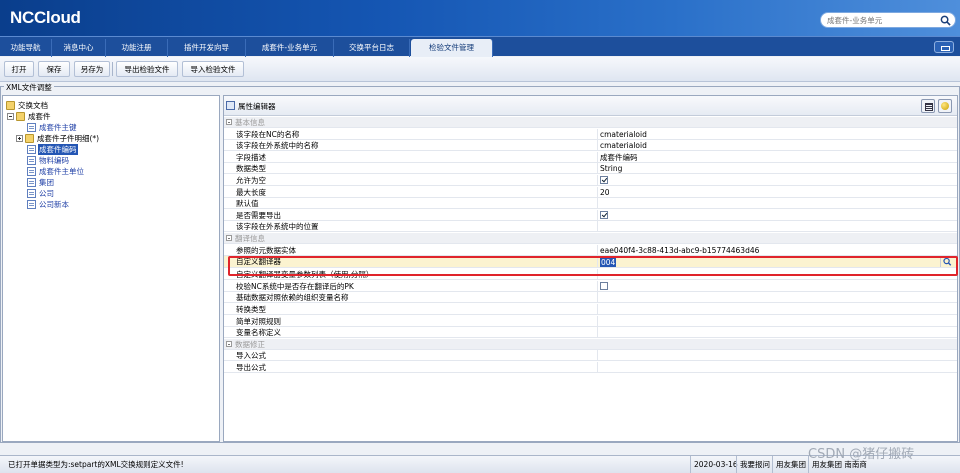 The image size is (960, 473). What do you see at coordinates (590, 122) in the screenshot?
I see `property-category: 基本信息` at bounding box center [590, 122].